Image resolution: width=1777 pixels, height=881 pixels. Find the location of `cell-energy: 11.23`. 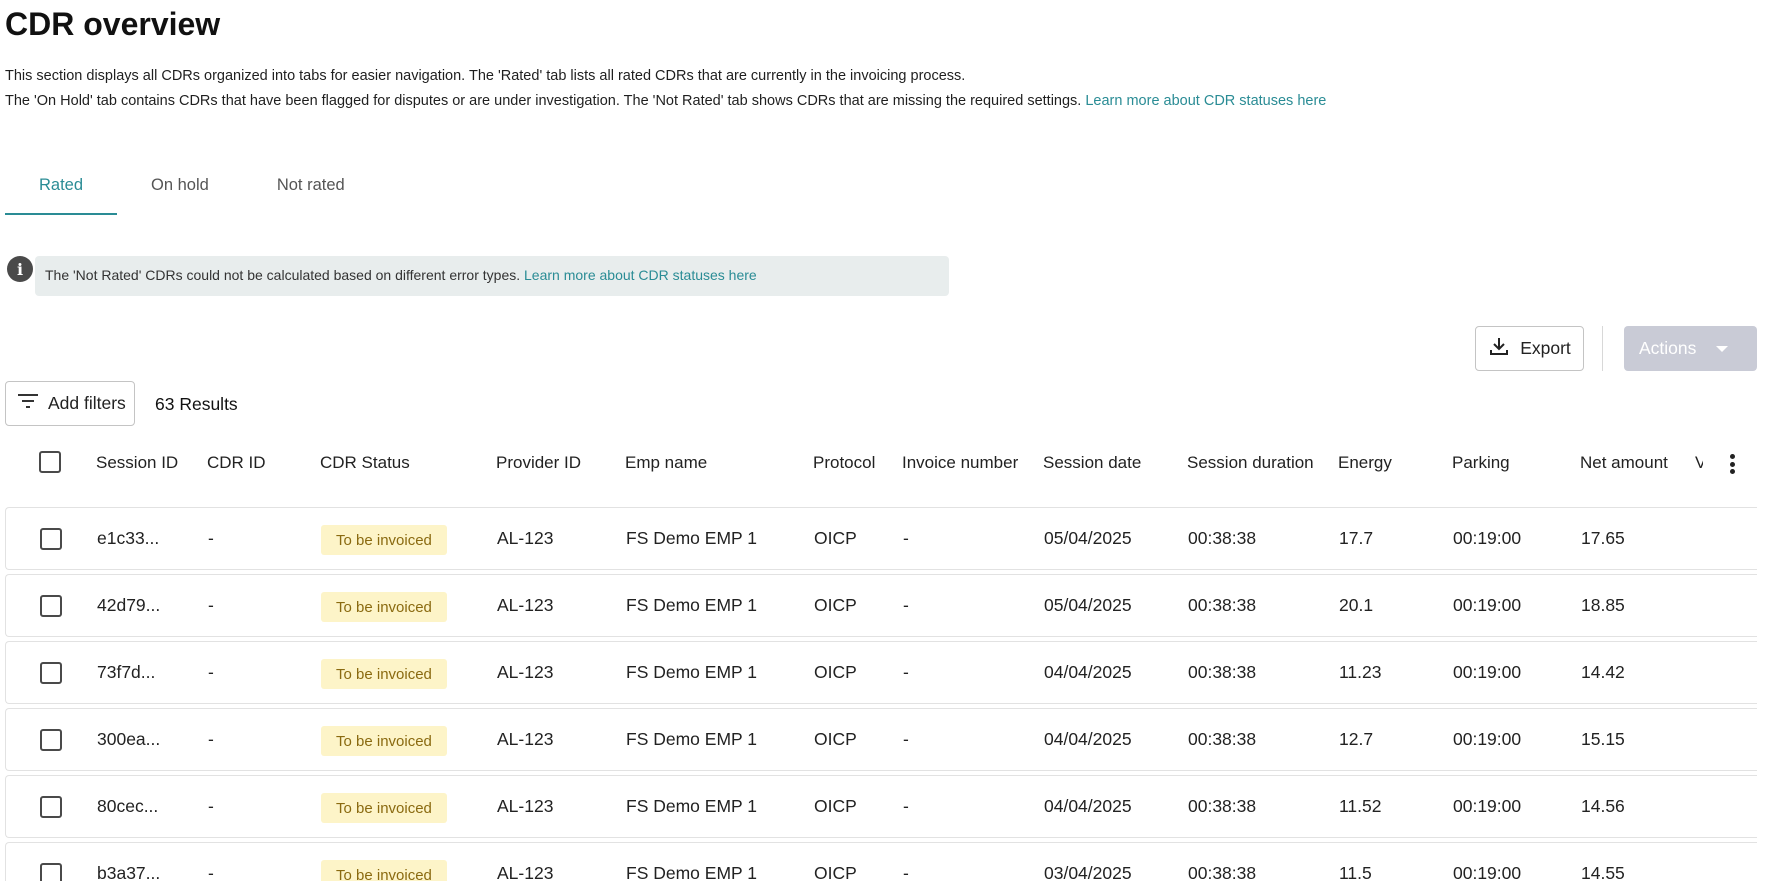

cell-energy: 11.23 is located at coordinates (1360, 672).